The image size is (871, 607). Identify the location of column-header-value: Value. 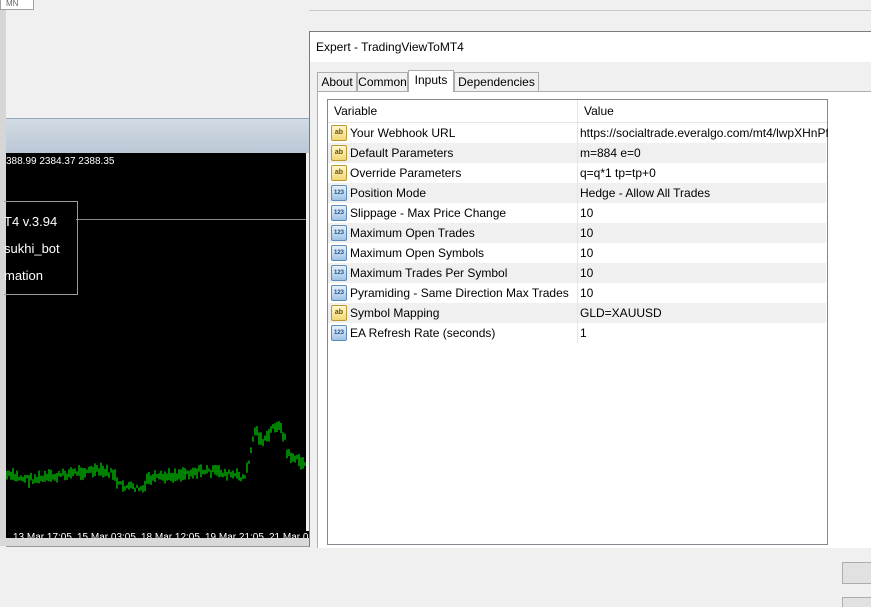
(702, 111).